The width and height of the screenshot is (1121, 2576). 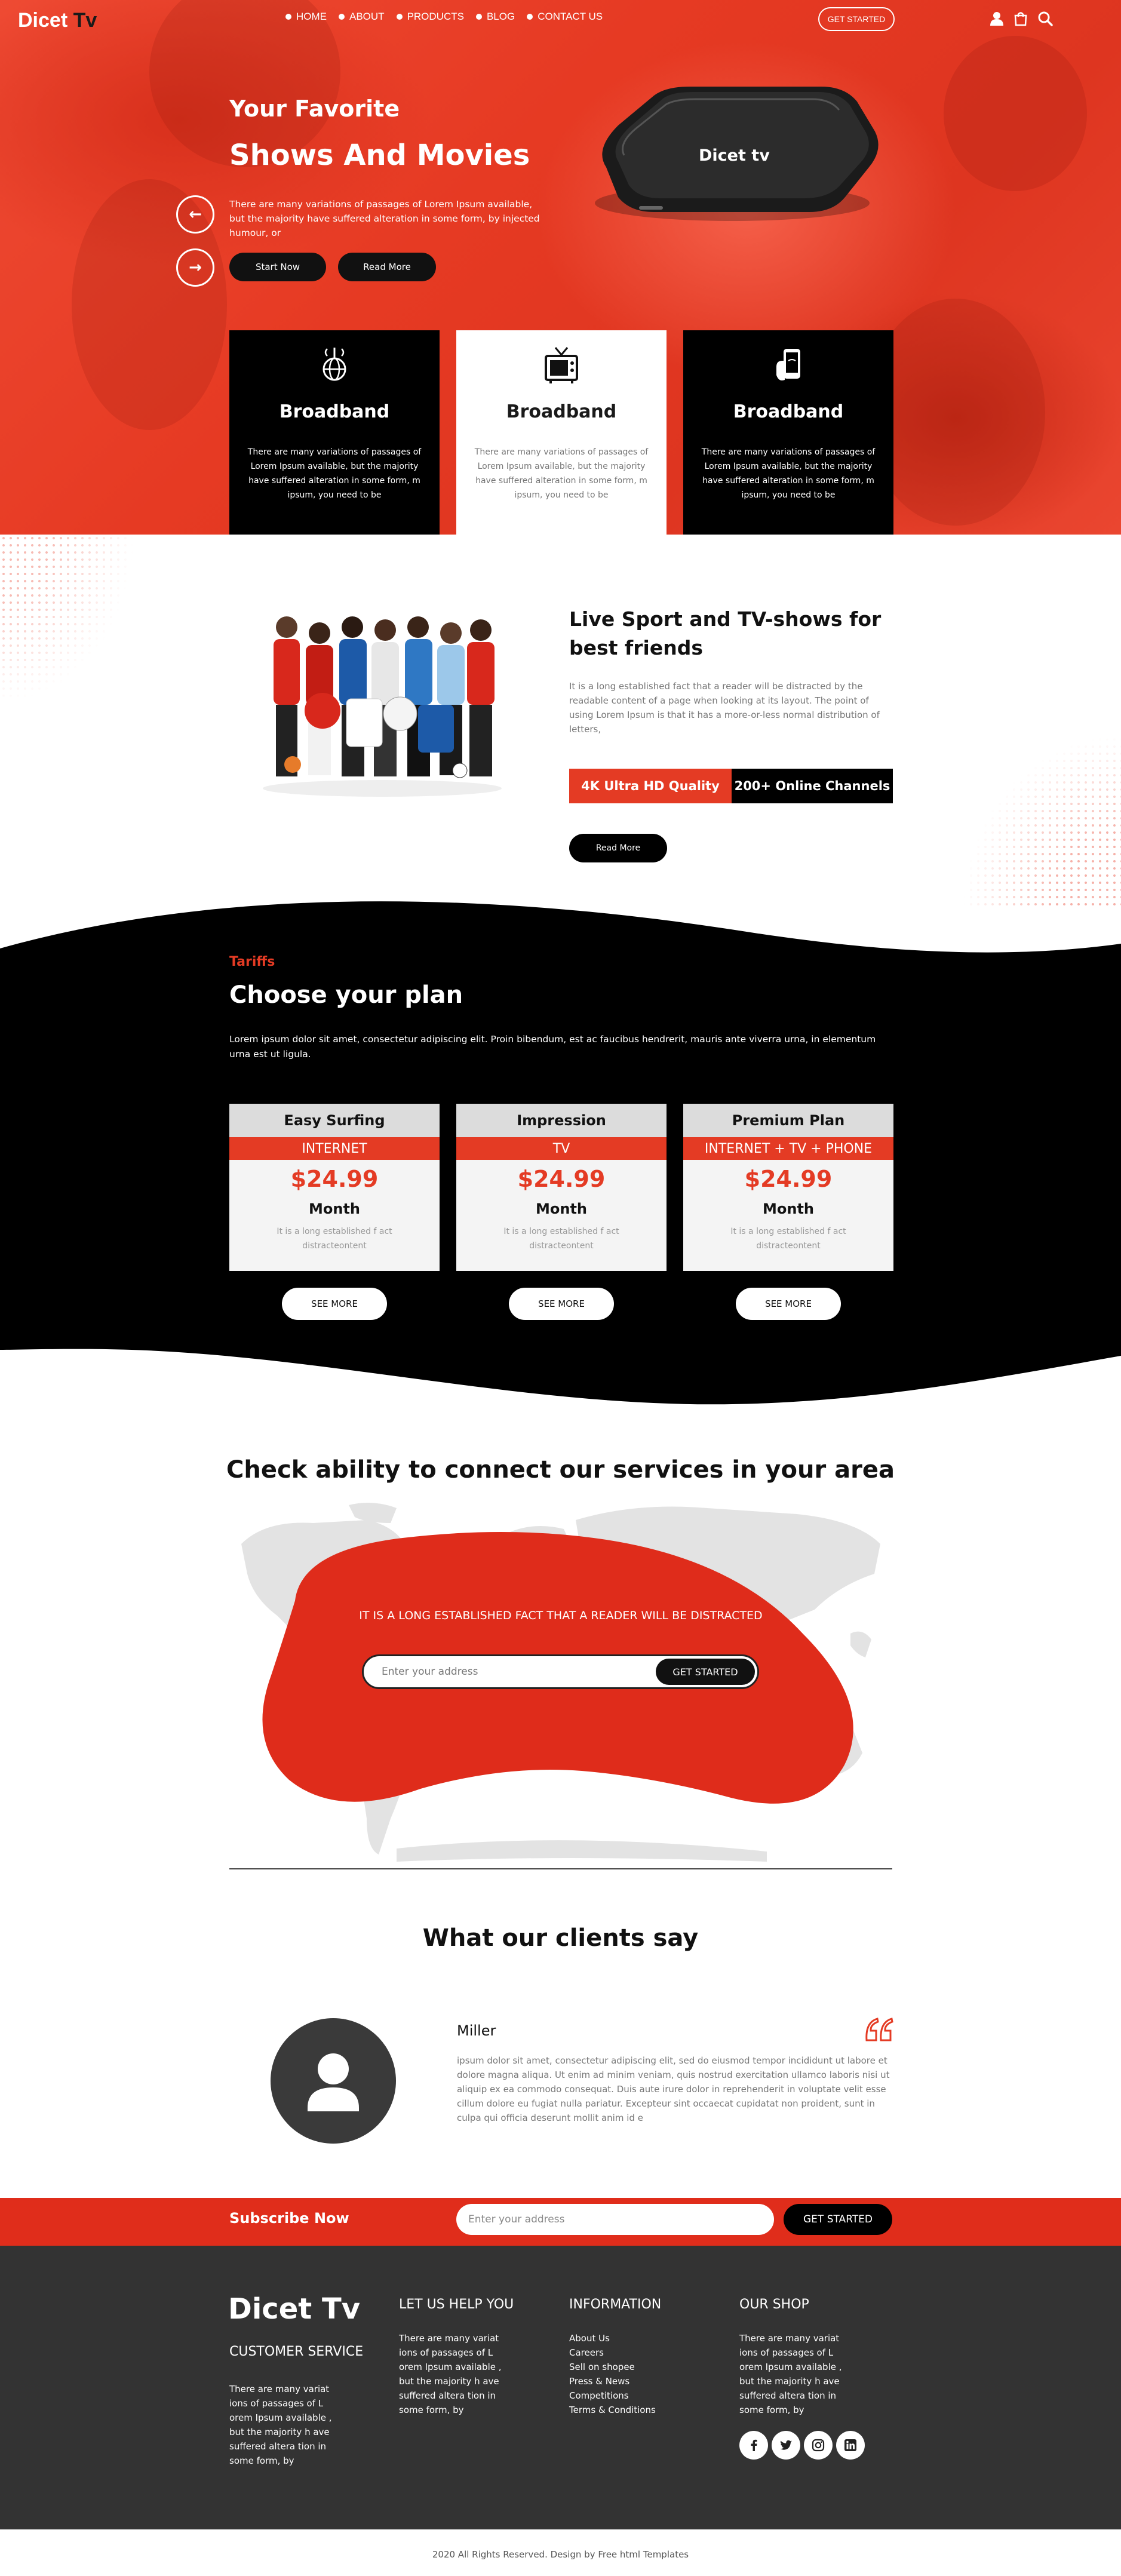 What do you see at coordinates (387, 267) in the screenshot?
I see `read-more-button: Read More` at bounding box center [387, 267].